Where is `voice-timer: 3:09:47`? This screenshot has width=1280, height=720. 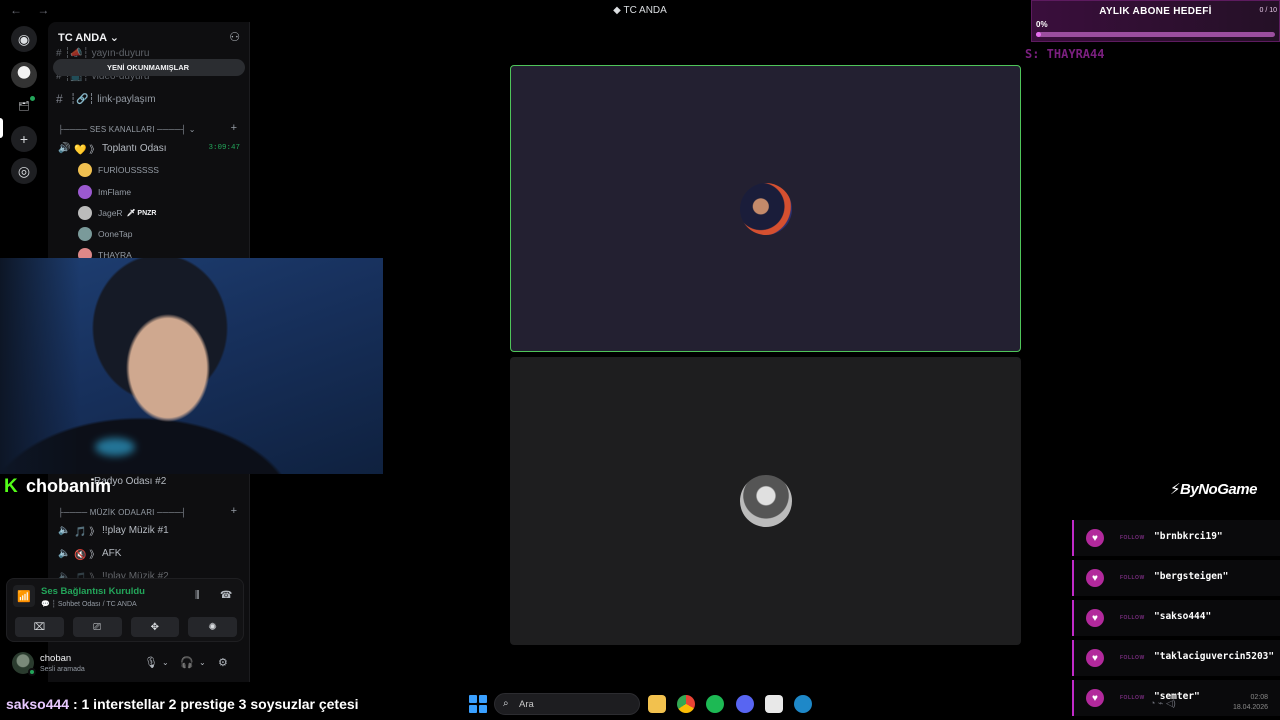 voice-timer: 3:09:47 is located at coordinates (224, 148).